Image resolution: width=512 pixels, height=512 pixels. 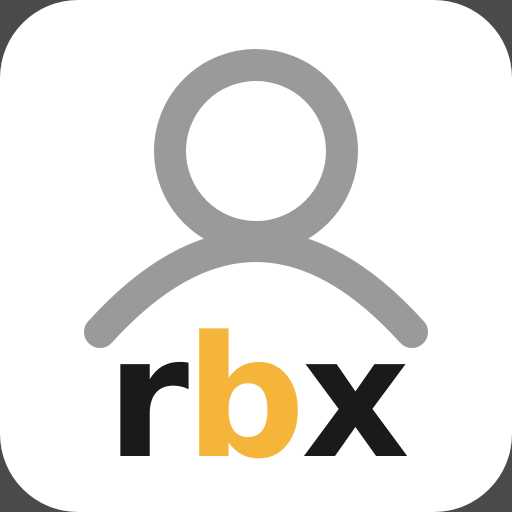 What do you see at coordinates (245, 398) in the screenshot?
I see `logo-letter-b: b` at bounding box center [245, 398].